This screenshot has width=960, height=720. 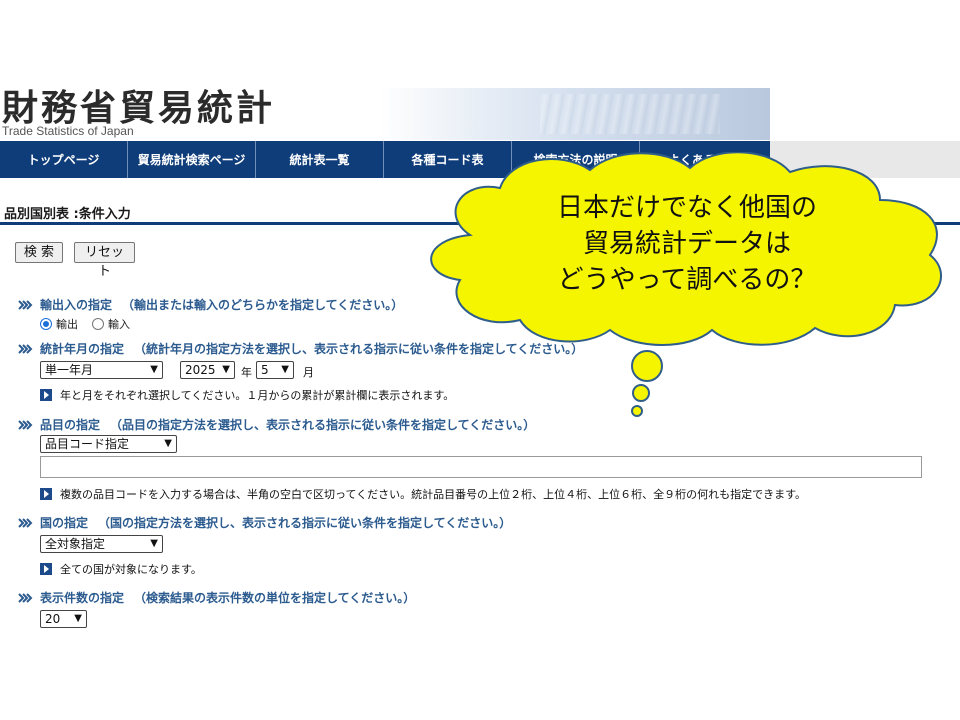 I want to click on month-select: 5 ▼, so click(x=275, y=370).